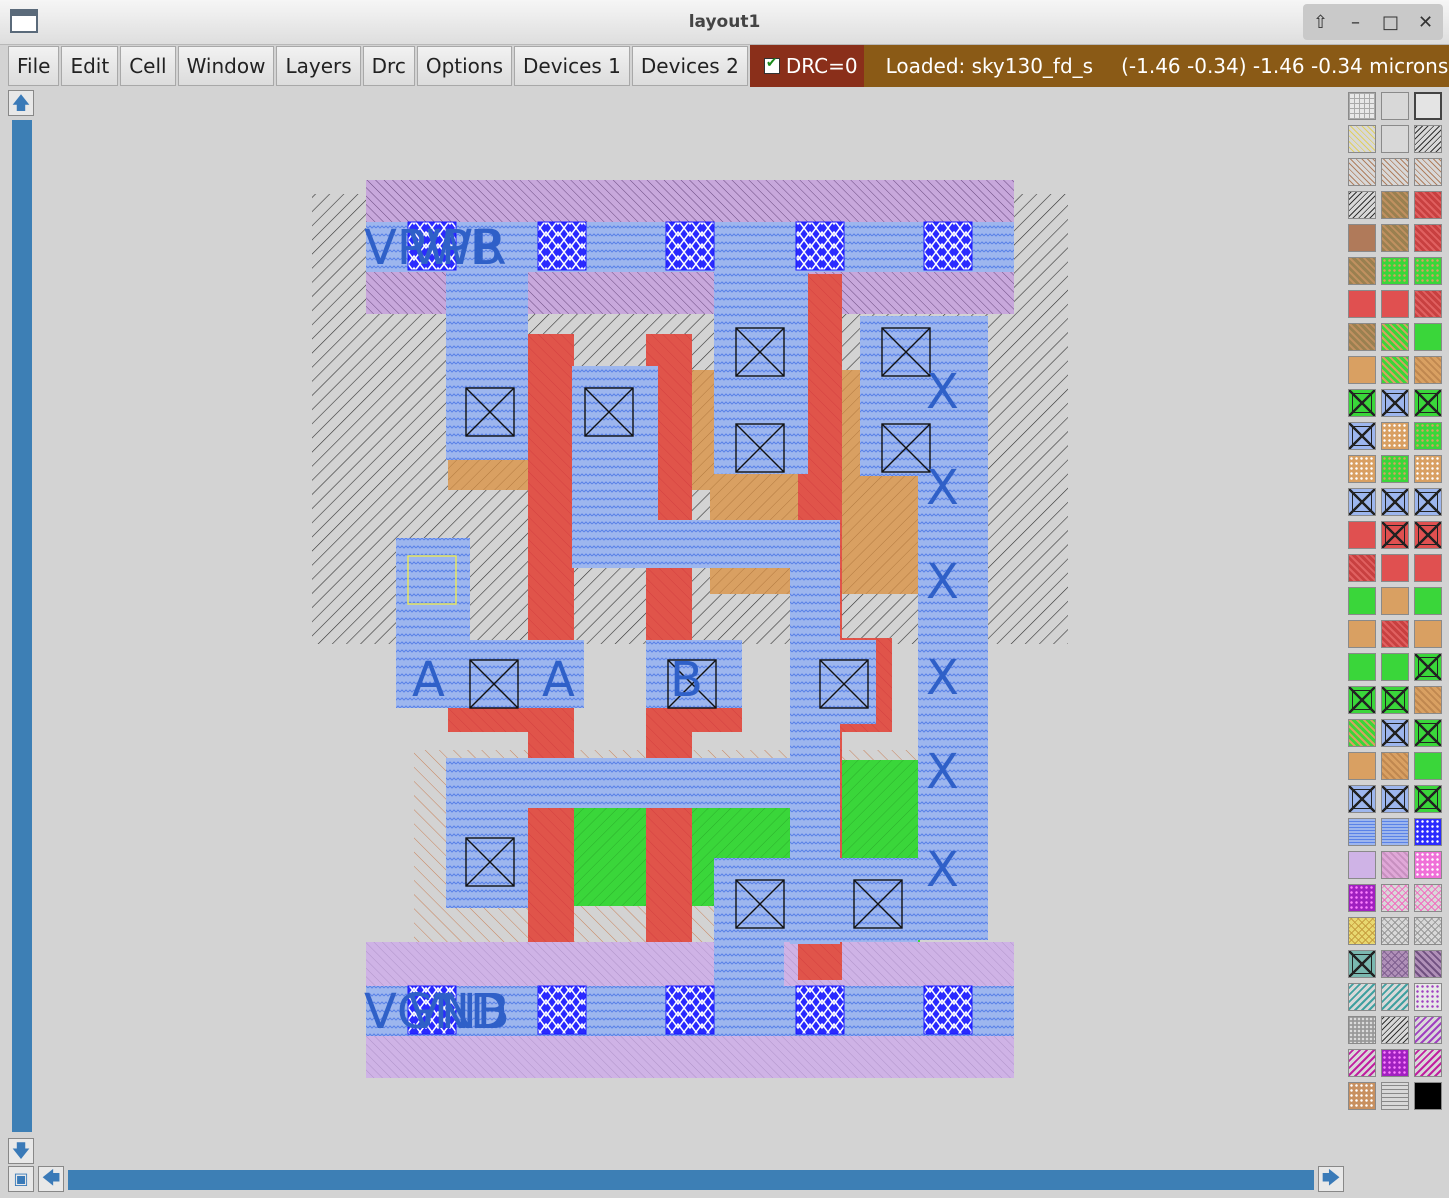  I want to click on minimize-icon: –, so click(1356, 22).